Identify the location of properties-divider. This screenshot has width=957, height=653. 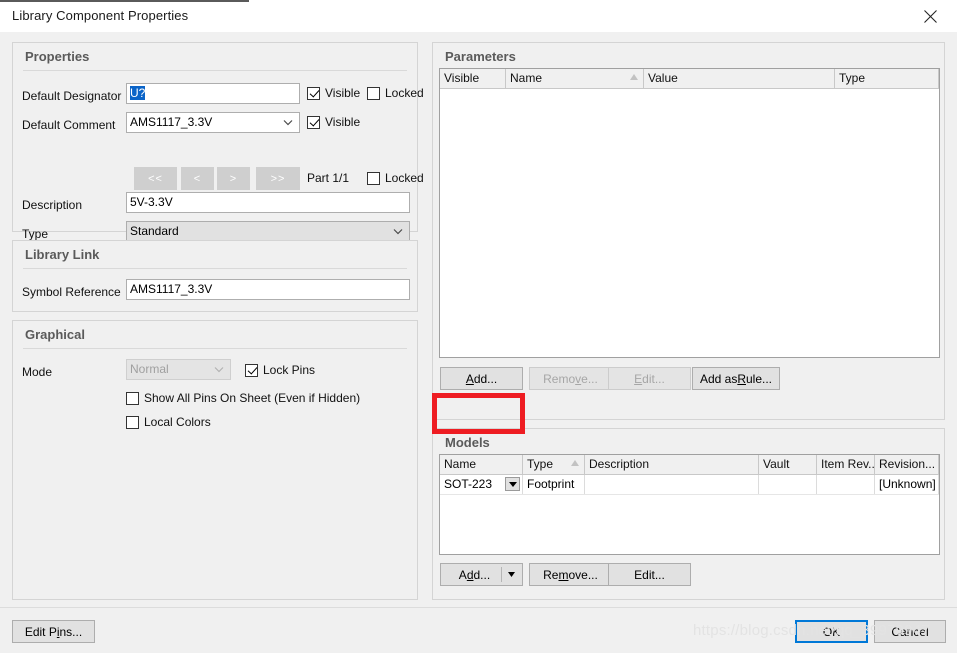
(215, 70).